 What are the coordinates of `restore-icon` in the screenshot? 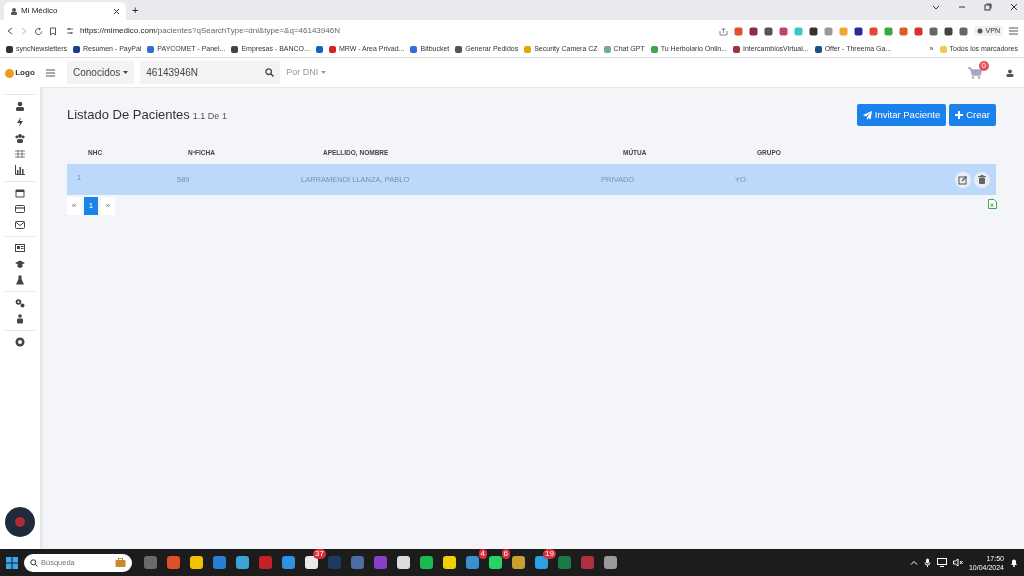 It's located at (988, 7).